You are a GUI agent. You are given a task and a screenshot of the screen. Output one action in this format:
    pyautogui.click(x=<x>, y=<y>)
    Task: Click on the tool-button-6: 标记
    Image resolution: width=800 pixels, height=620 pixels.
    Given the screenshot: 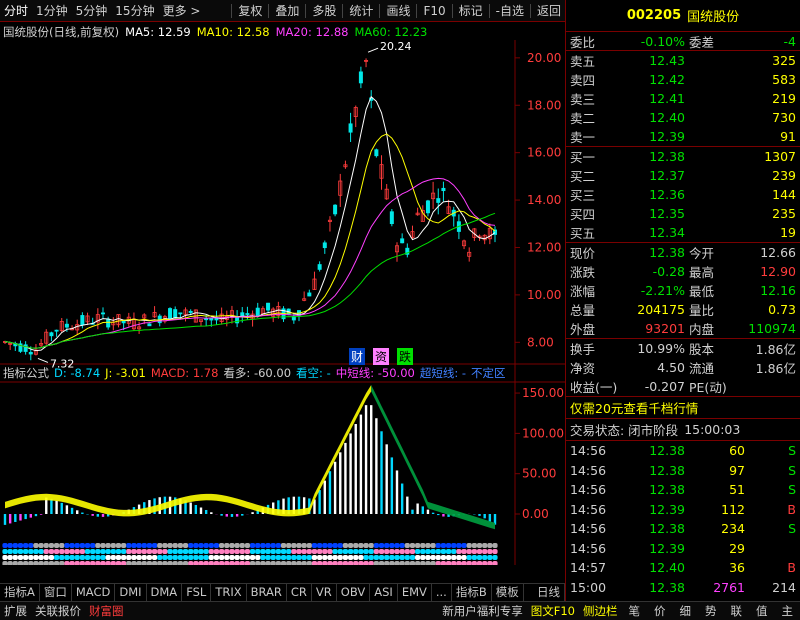 What is the action you would take?
    pyautogui.click(x=471, y=10)
    